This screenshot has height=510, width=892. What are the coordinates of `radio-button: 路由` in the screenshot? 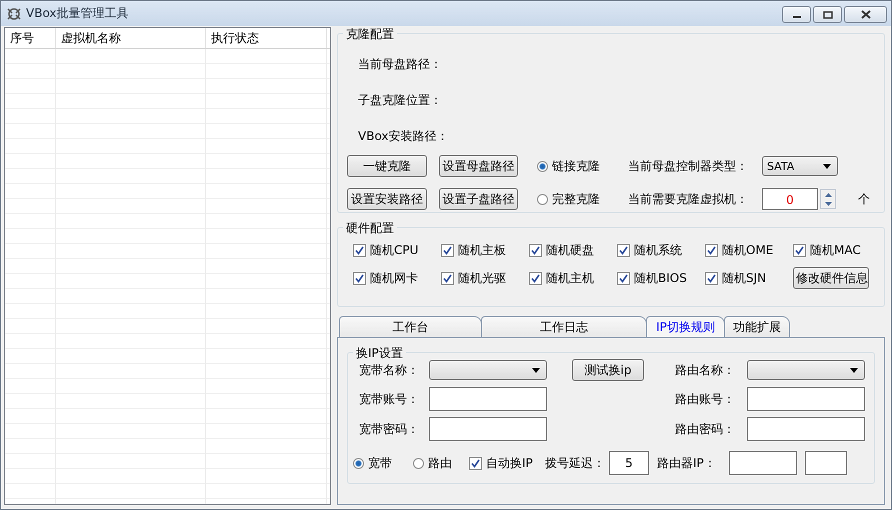 It's located at (441, 463).